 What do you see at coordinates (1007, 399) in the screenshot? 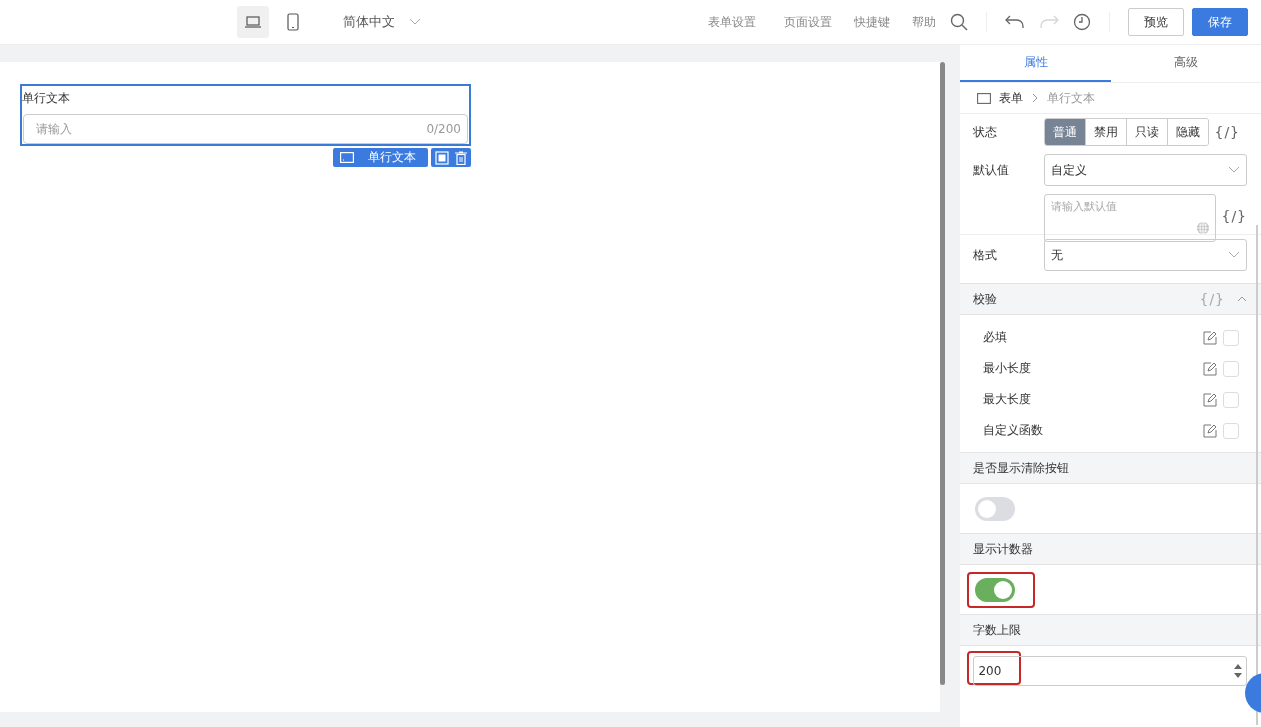
I see `rule-label: 最大长度` at bounding box center [1007, 399].